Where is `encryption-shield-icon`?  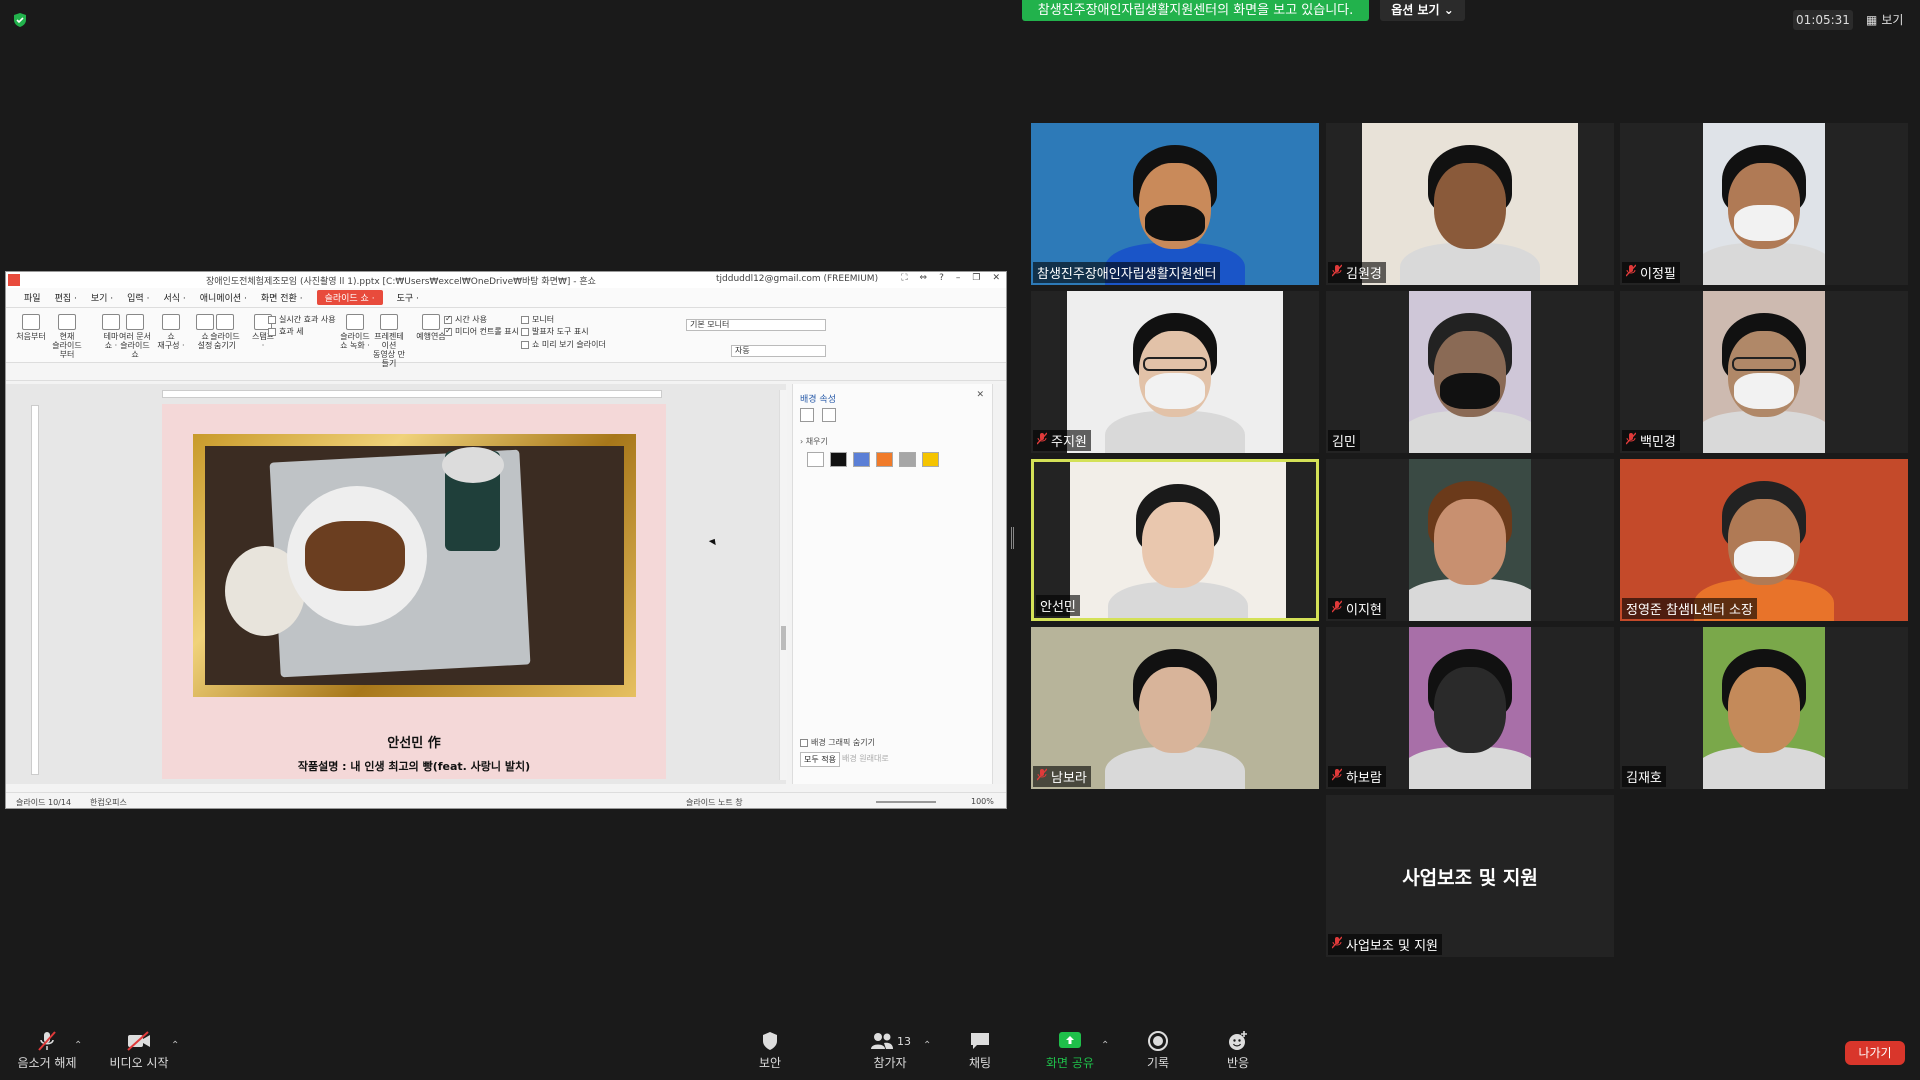
encryption-shield-icon is located at coordinates (20, 20).